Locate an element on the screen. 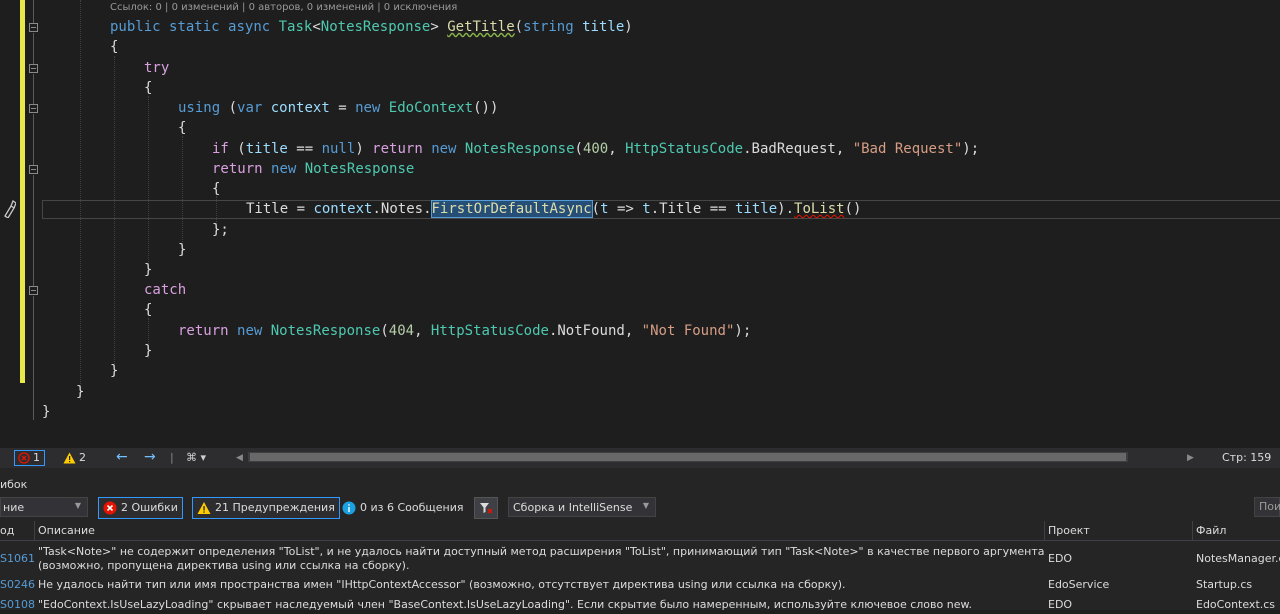  errors-indicator: 1 is located at coordinates (29, 458).